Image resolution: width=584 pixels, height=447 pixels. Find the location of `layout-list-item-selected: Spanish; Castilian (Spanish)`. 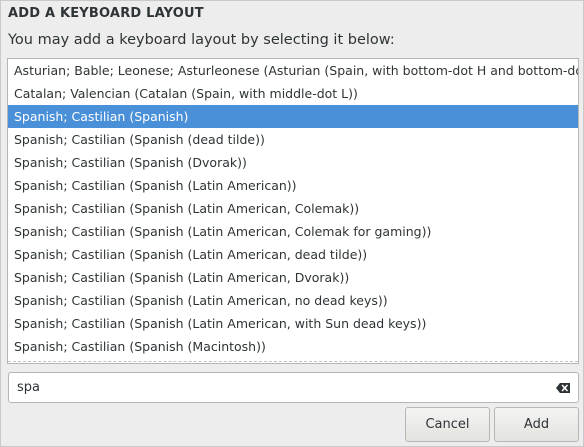

layout-list-item-selected: Spanish; Castilian (Spanish) is located at coordinates (293, 116).